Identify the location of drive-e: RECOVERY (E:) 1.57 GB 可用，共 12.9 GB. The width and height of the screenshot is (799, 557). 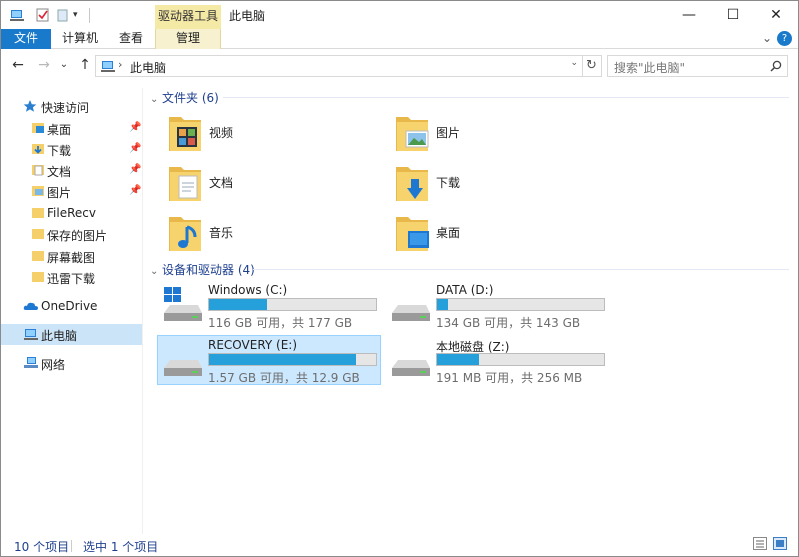
(269, 360).